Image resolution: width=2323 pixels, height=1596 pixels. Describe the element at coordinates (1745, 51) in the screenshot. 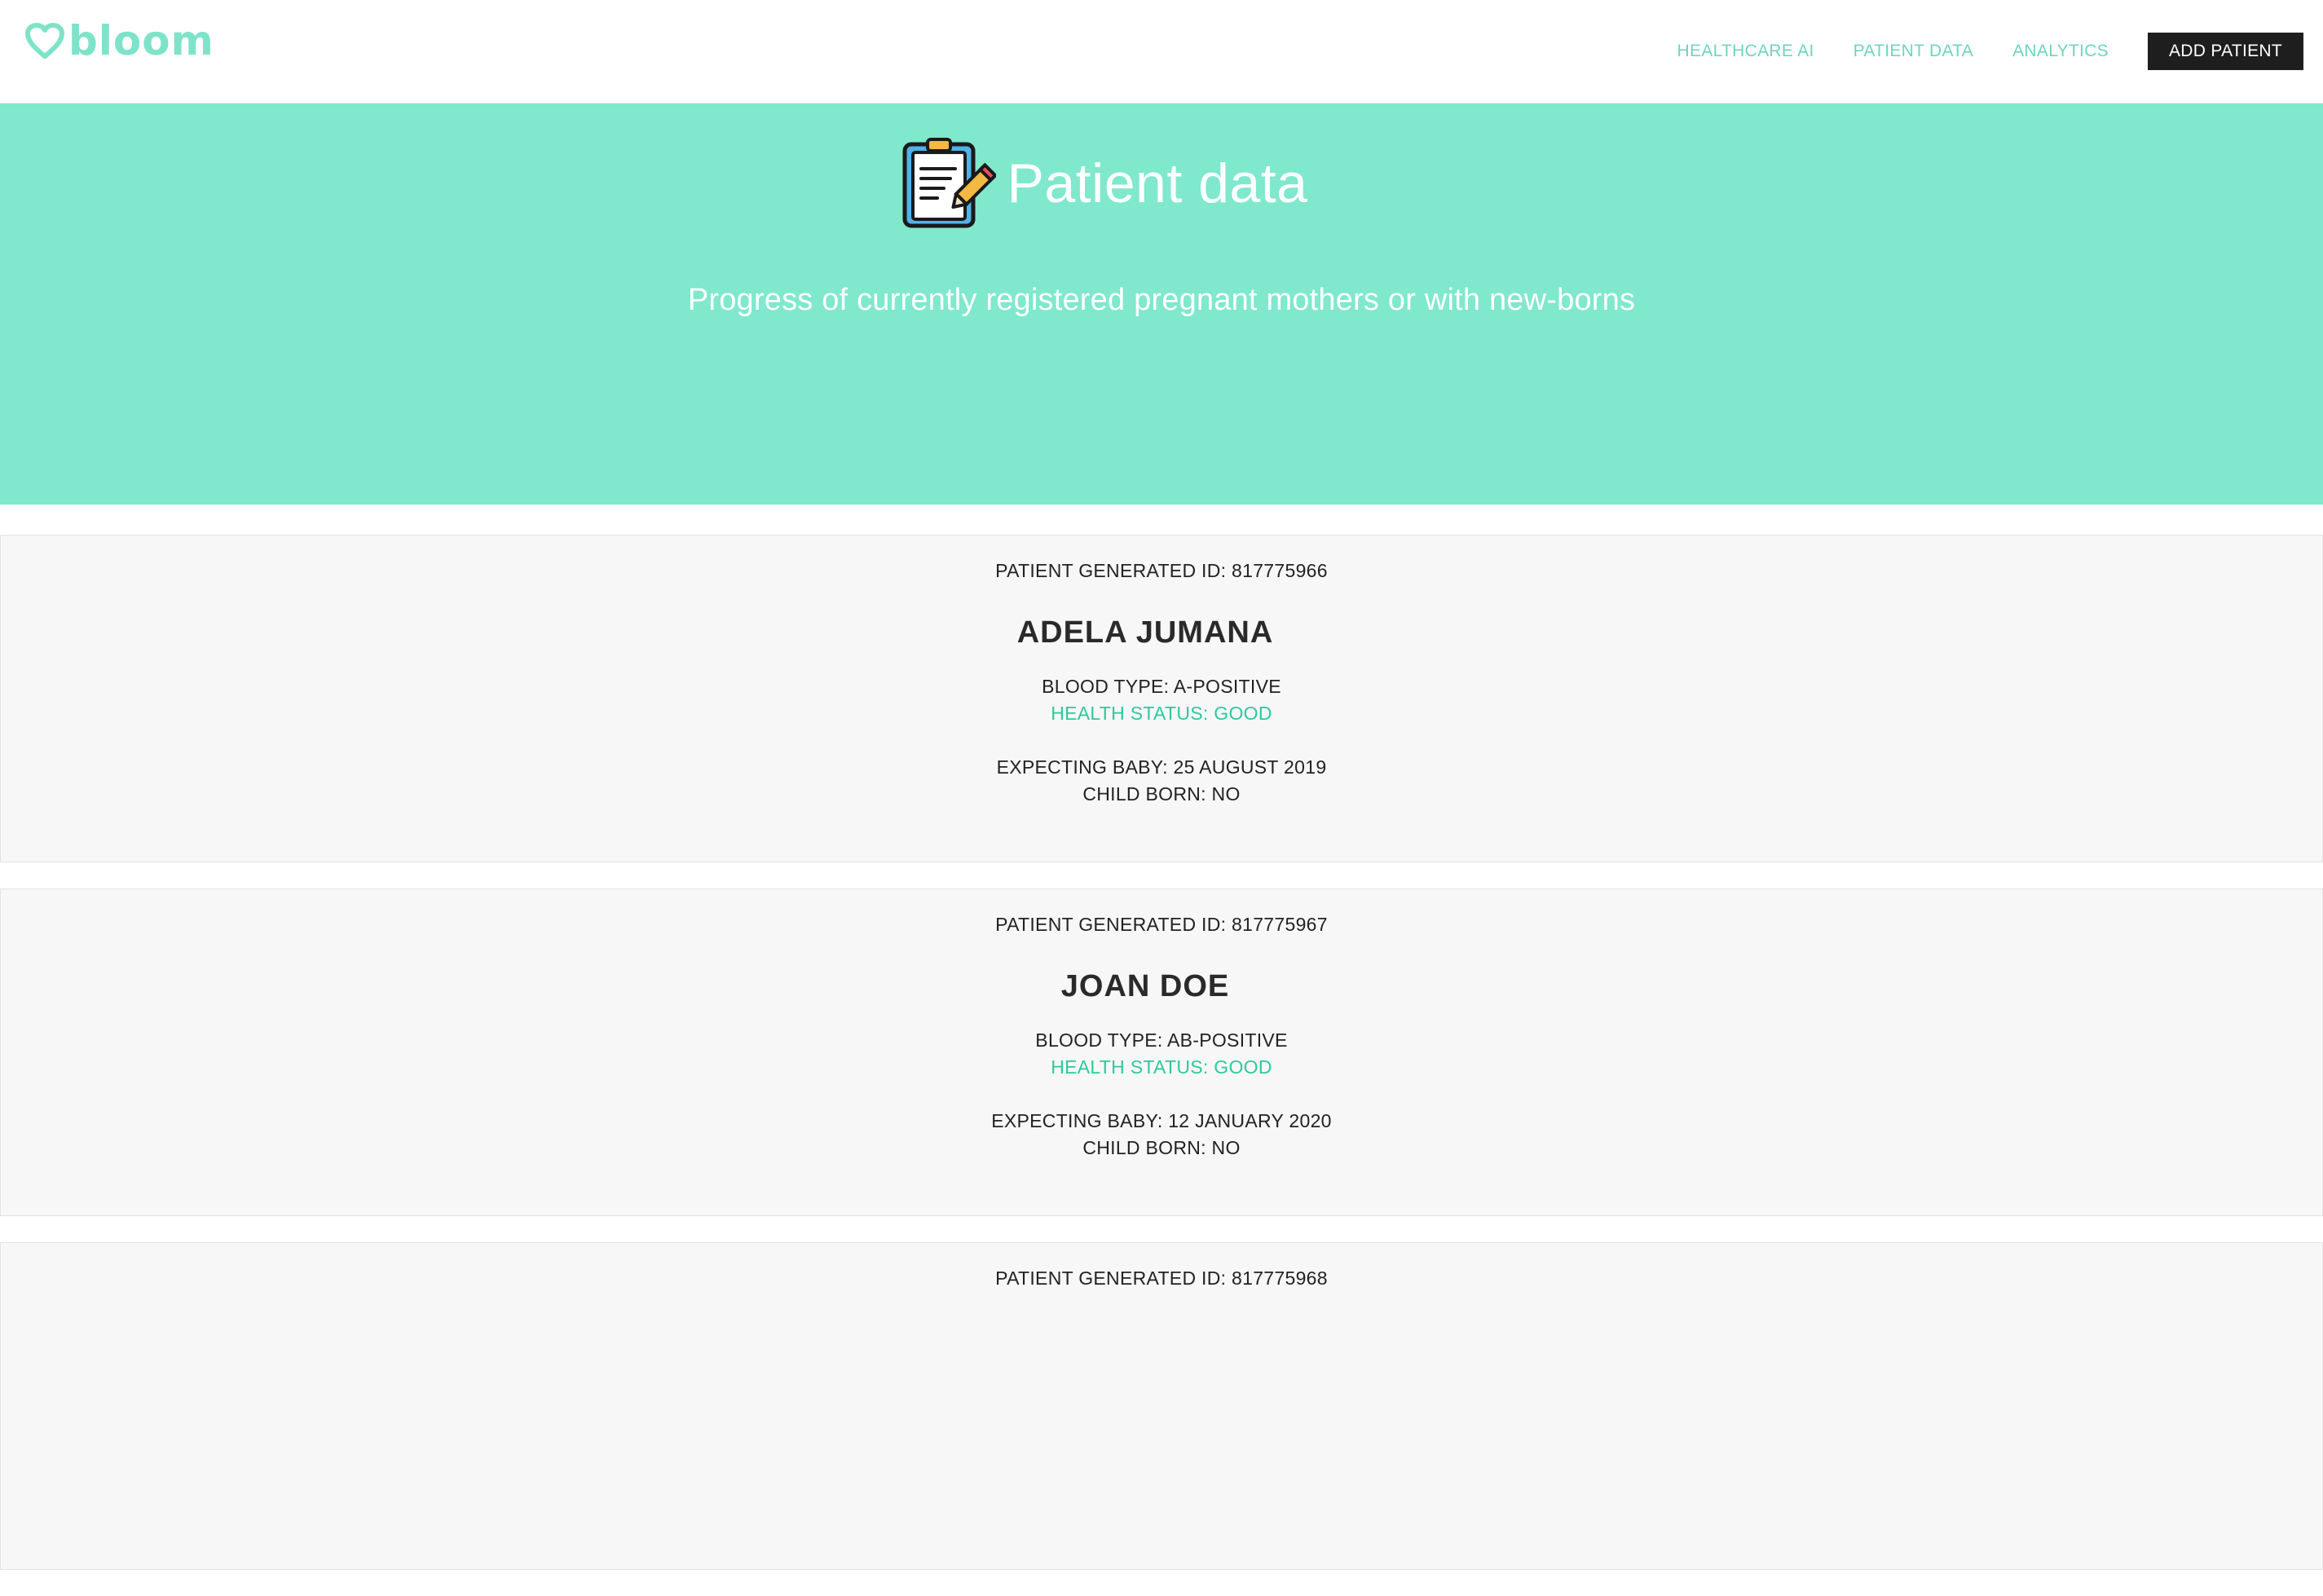

I see `nav-link-healthcare-ai: HEALTHCARE AI` at that location.